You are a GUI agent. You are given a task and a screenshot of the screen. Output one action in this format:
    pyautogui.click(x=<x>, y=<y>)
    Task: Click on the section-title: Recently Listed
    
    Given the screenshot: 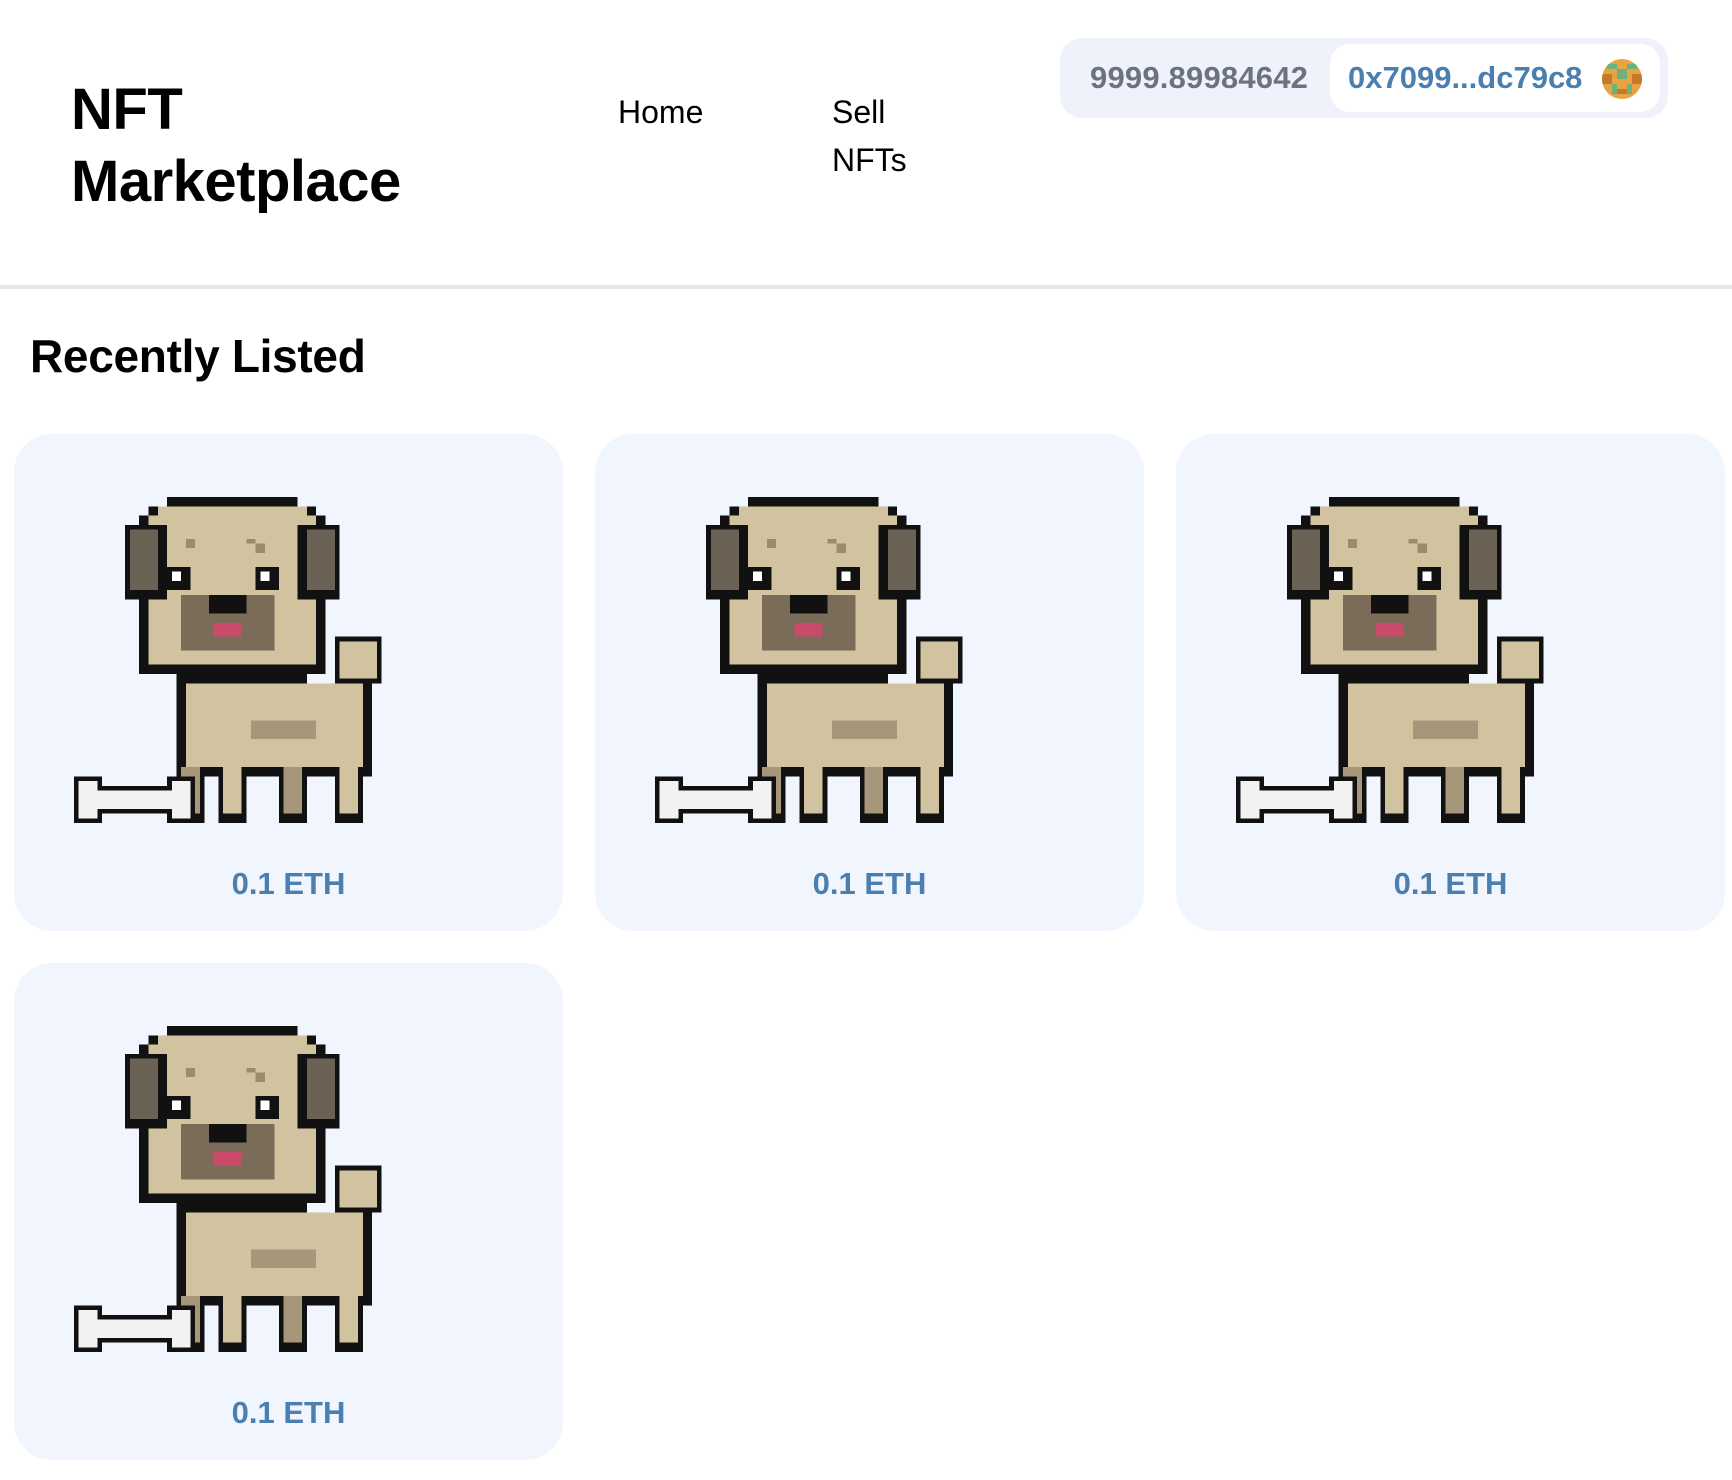 What is the action you would take?
    pyautogui.click(x=198, y=356)
    